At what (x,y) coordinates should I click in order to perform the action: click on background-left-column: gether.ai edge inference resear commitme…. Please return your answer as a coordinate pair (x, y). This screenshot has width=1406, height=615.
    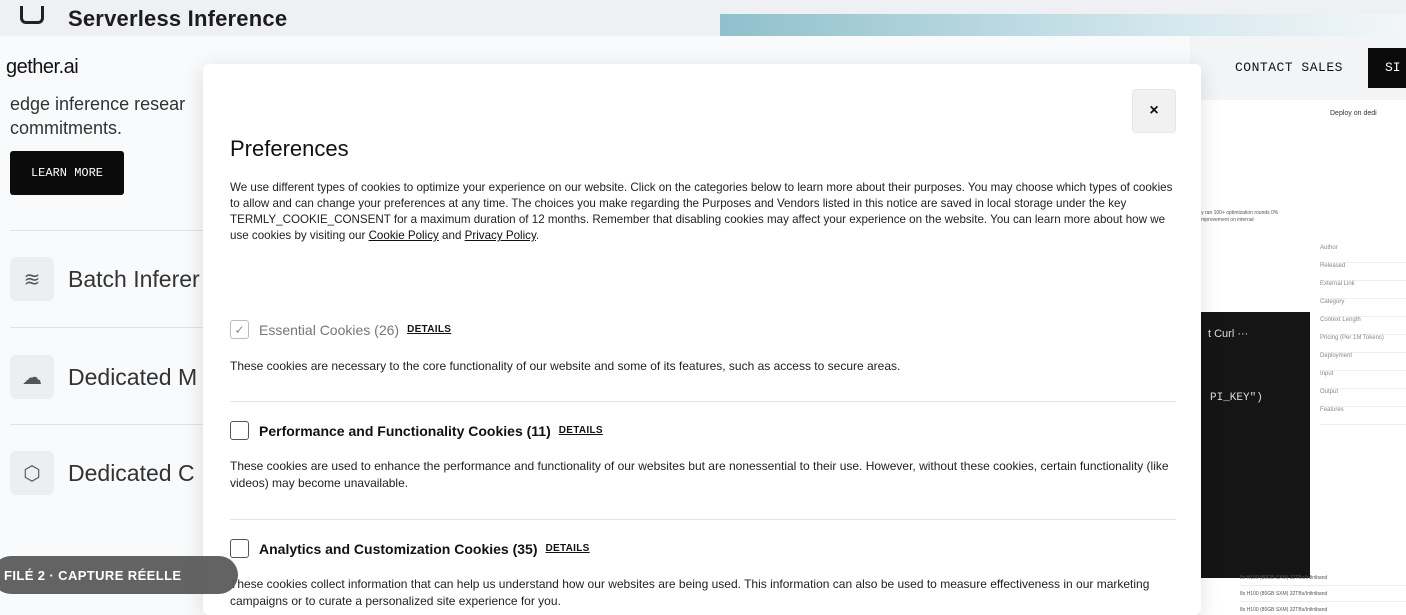
    Looking at the image, I should click on (102, 325).